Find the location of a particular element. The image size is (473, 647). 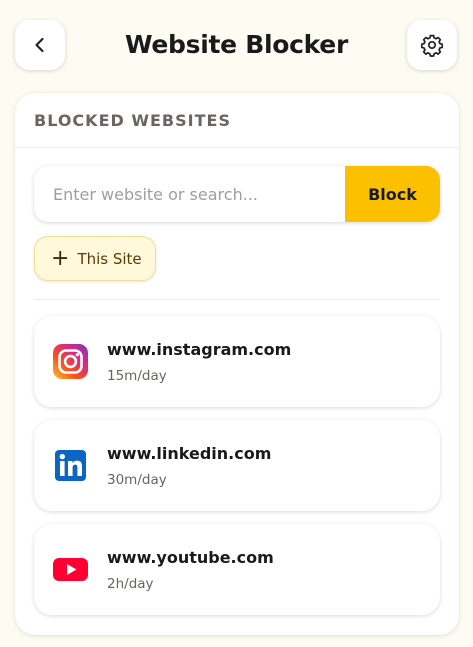

page-title: Website Blocker is located at coordinates (236, 44).